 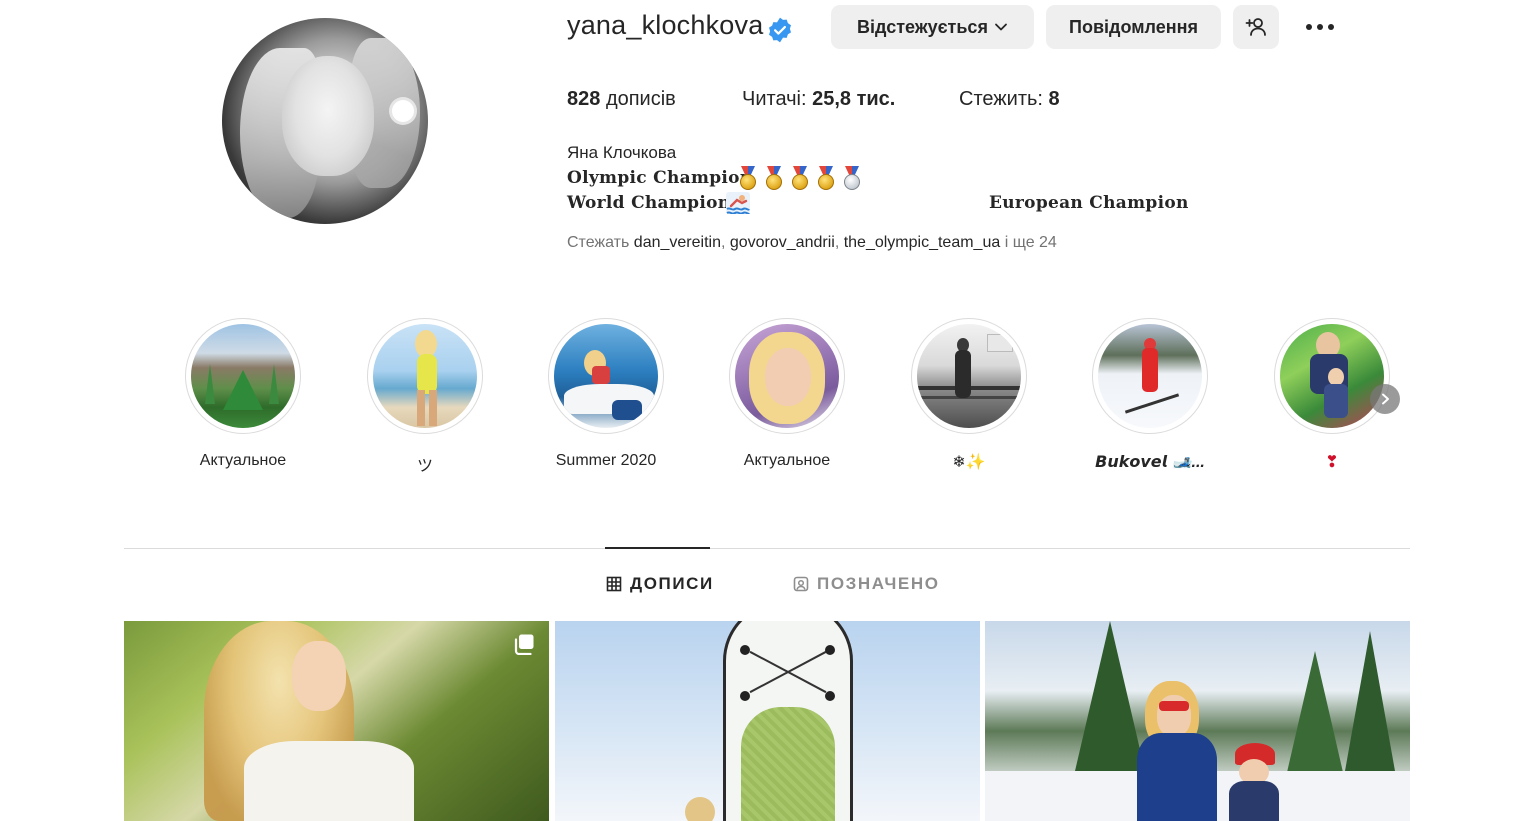 I want to click on followed-by-prefix: Стежать, so click(x=598, y=242).